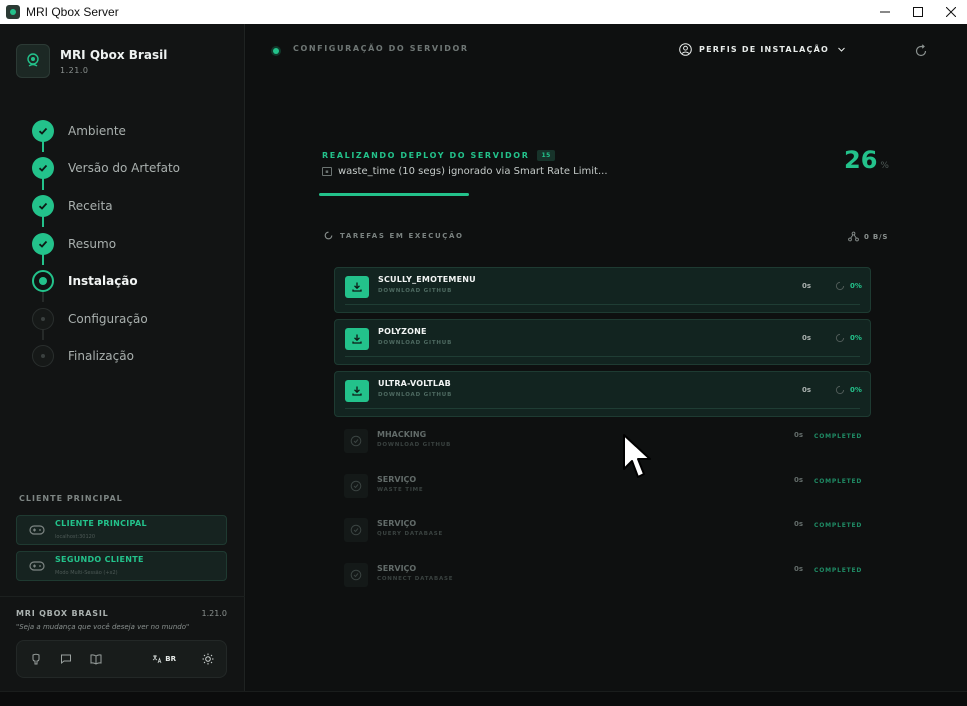 Image resolution: width=967 pixels, height=706 pixels. I want to click on minimize-icon, so click(884, 12).